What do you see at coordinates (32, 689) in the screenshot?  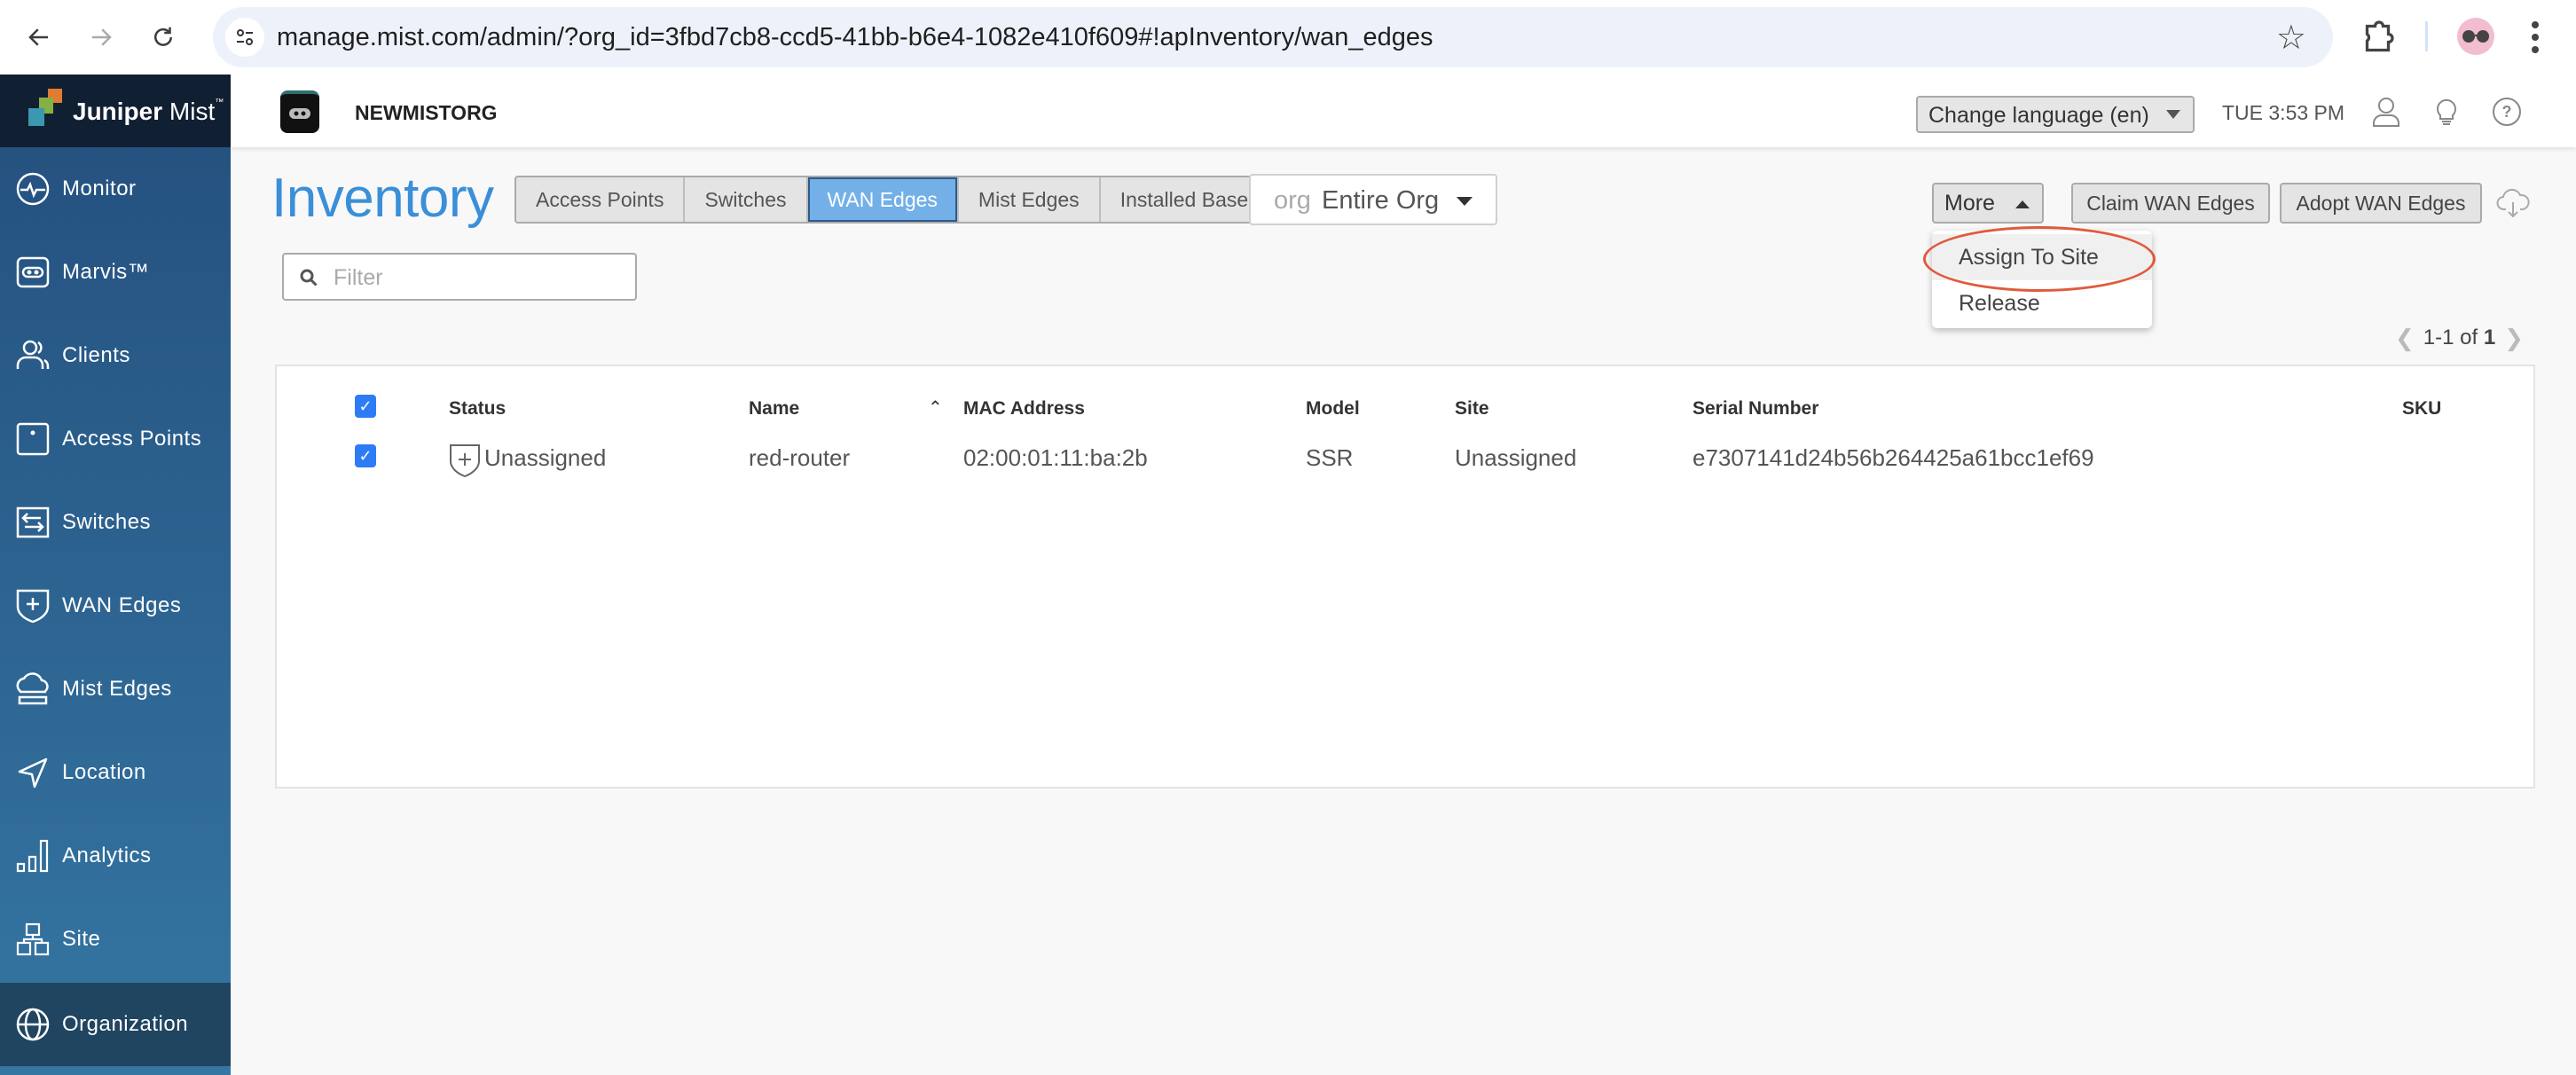 I see `mist-edge-cloud-icon` at bounding box center [32, 689].